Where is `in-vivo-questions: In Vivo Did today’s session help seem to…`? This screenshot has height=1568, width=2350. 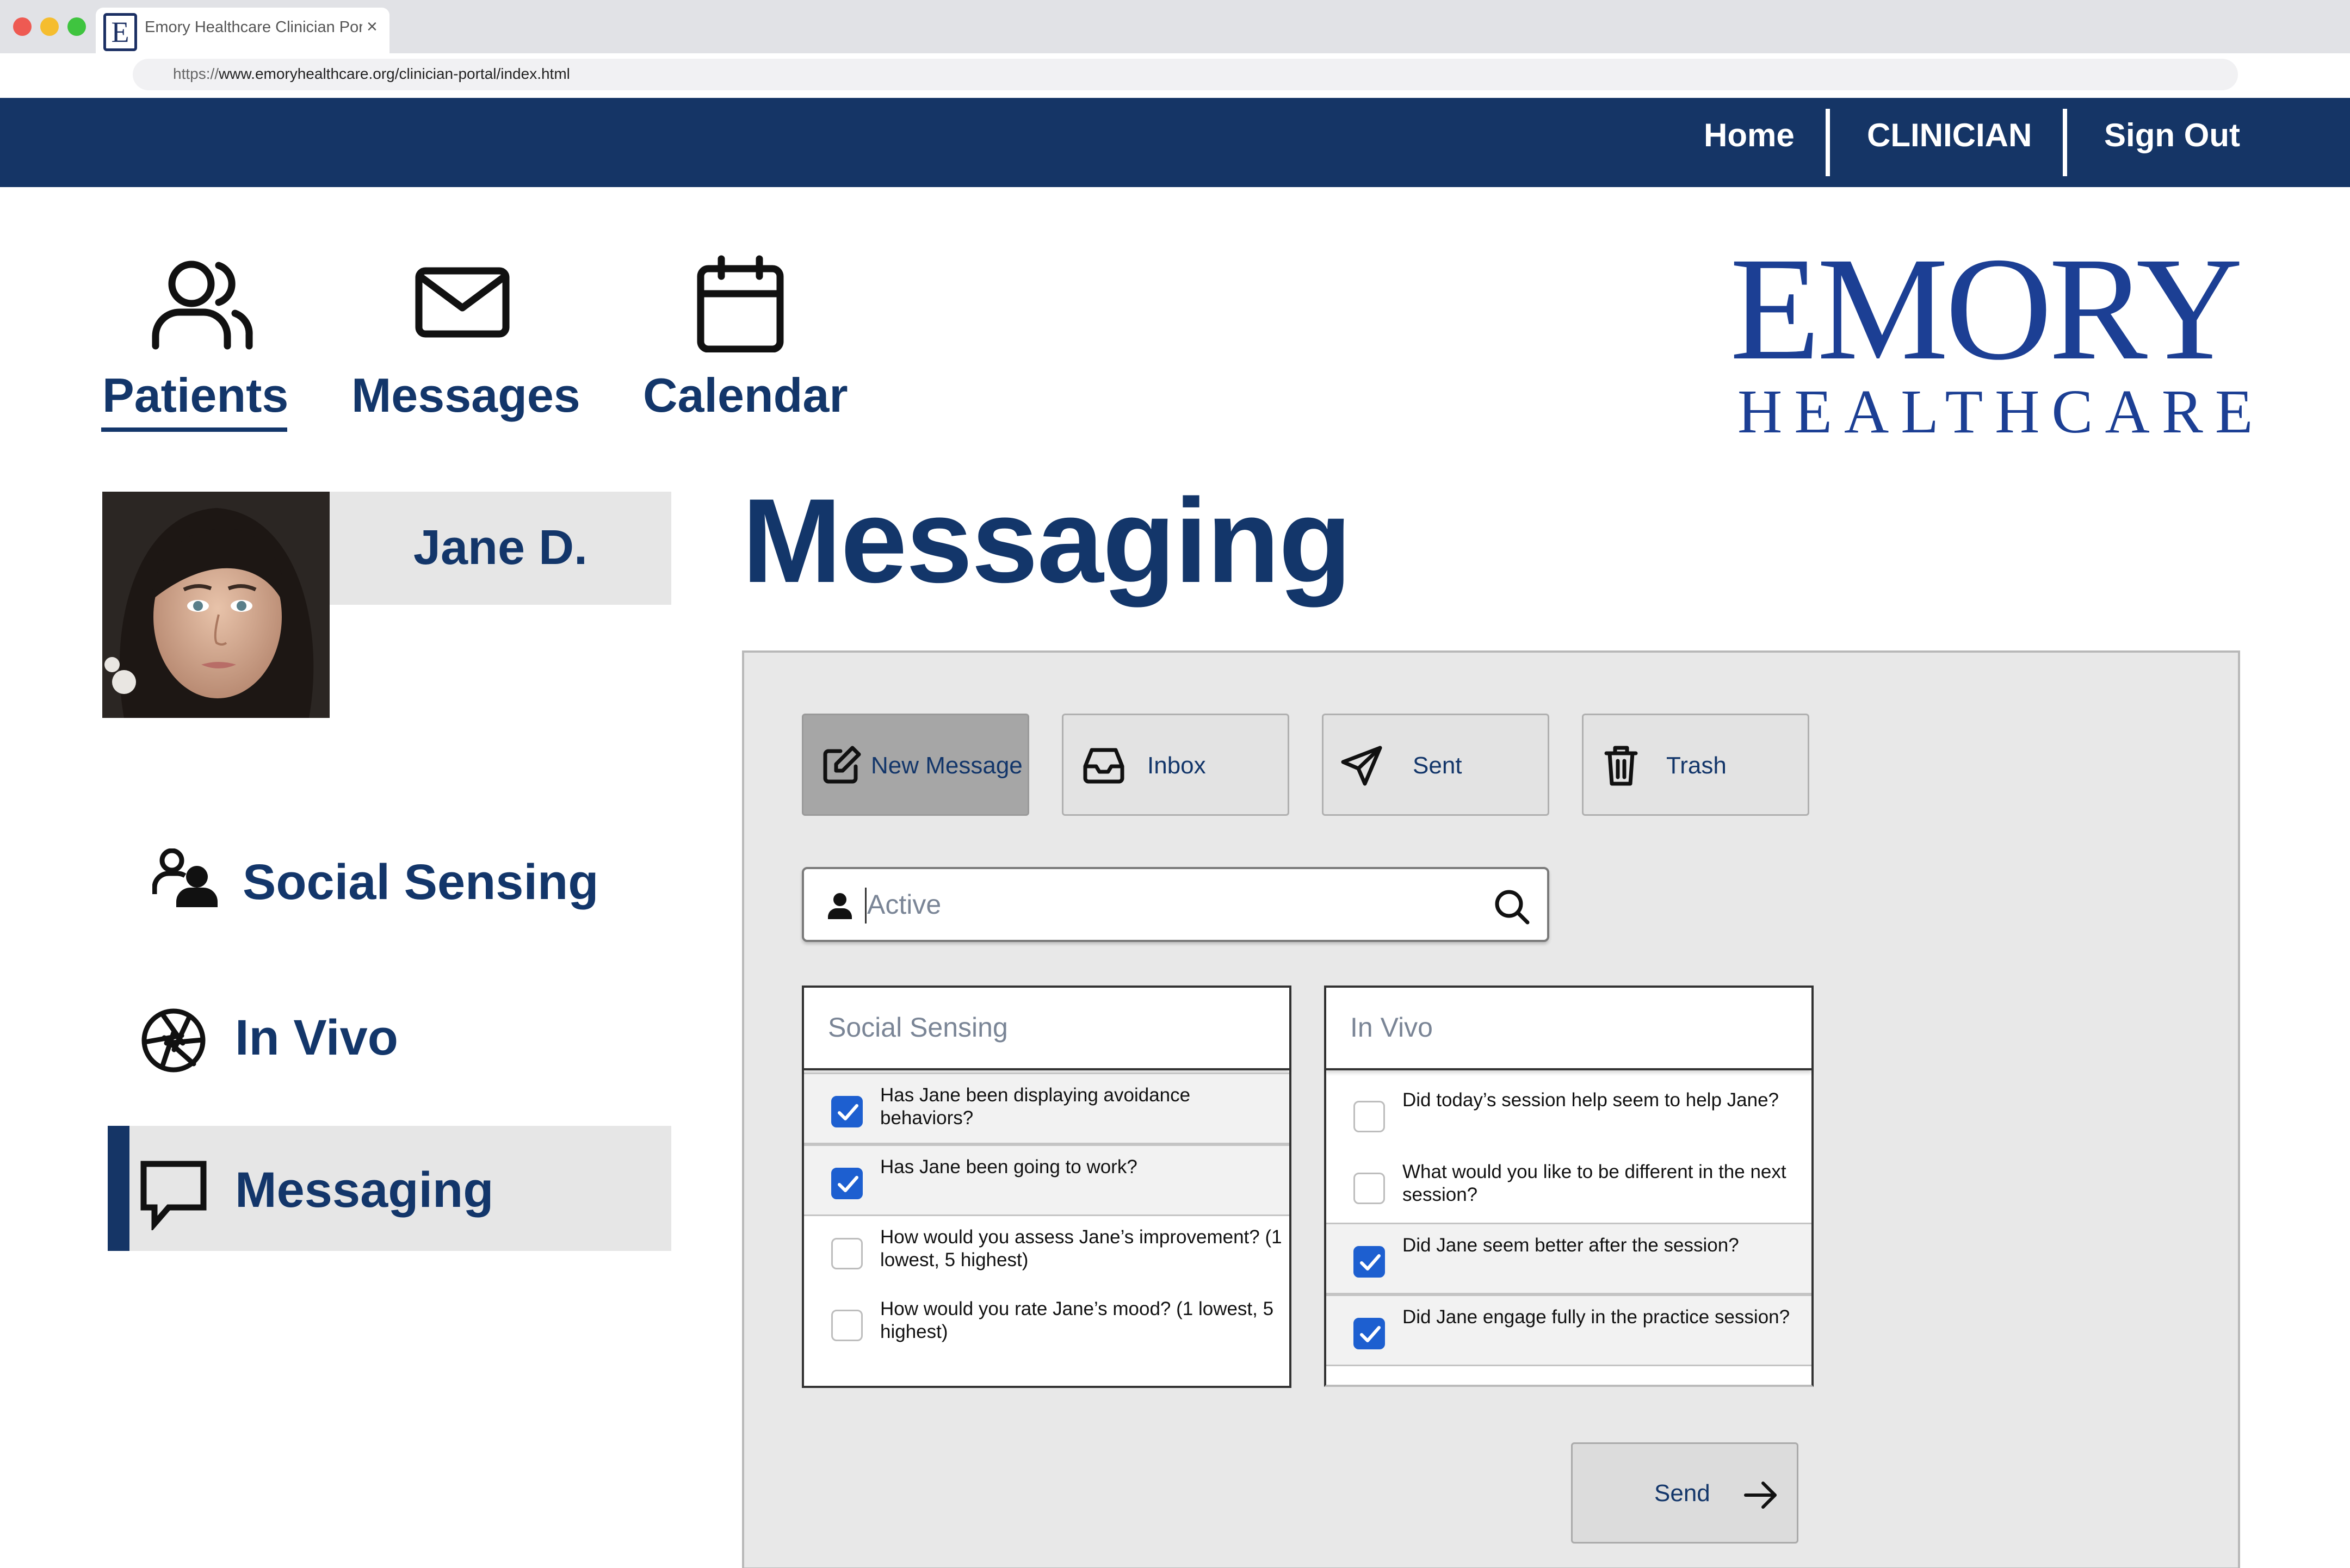
in-vivo-questions: In Vivo Did today’s session help seem to… is located at coordinates (1569, 1186).